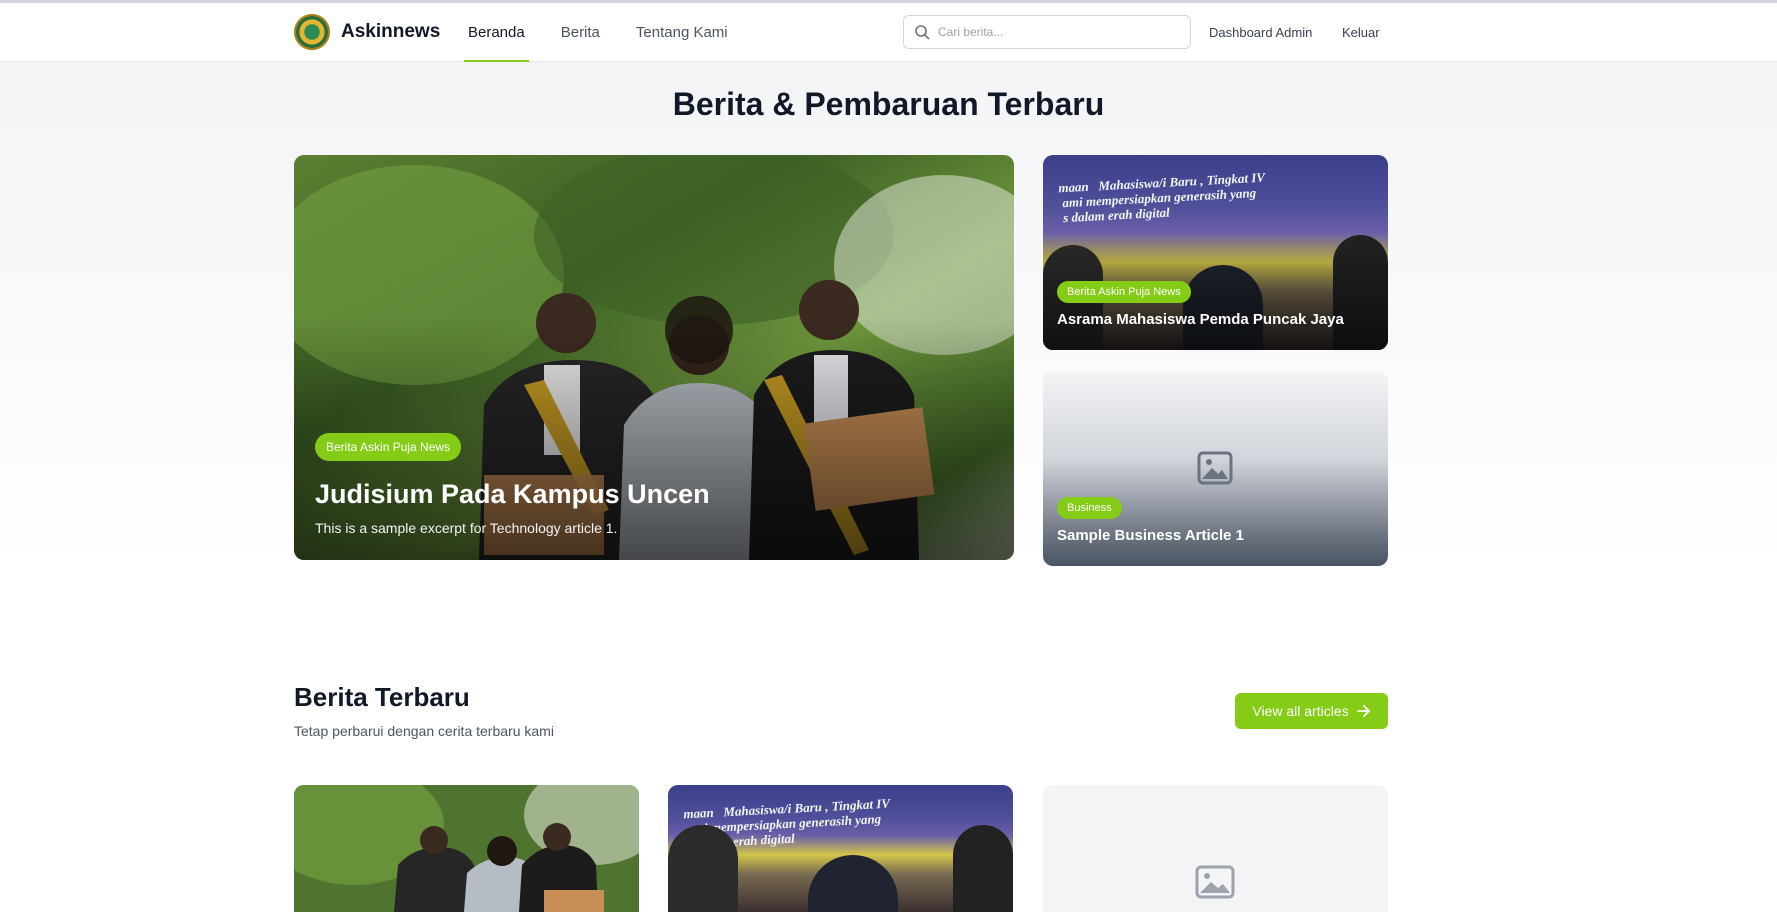 The height and width of the screenshot is (912, 1777). Describe the element at coordinates (1300, 711) in the screenshot. I see `view-all-articles-label: View all articles` at that location.